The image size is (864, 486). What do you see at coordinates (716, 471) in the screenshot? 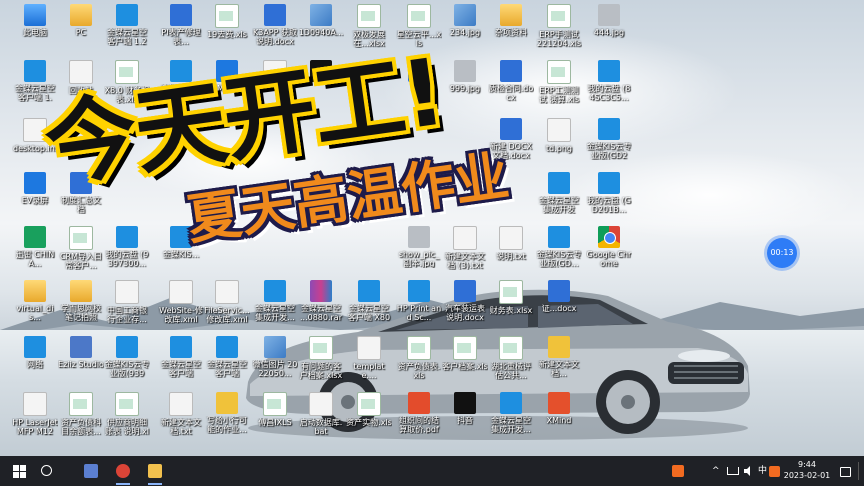
I see `tray-chevron-icon: ^` at bounding box center [716, 471].